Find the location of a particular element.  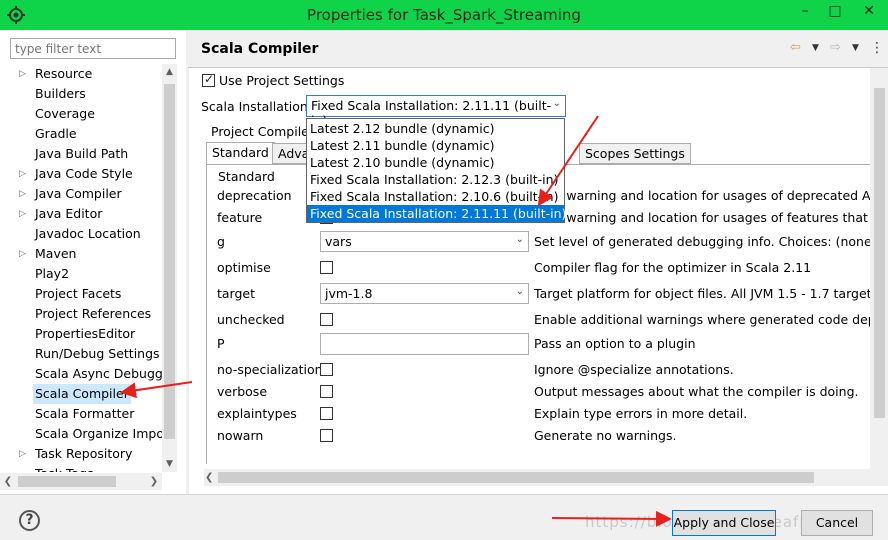

tree-item: Scala Formatter is located at coordinates (81, 414).